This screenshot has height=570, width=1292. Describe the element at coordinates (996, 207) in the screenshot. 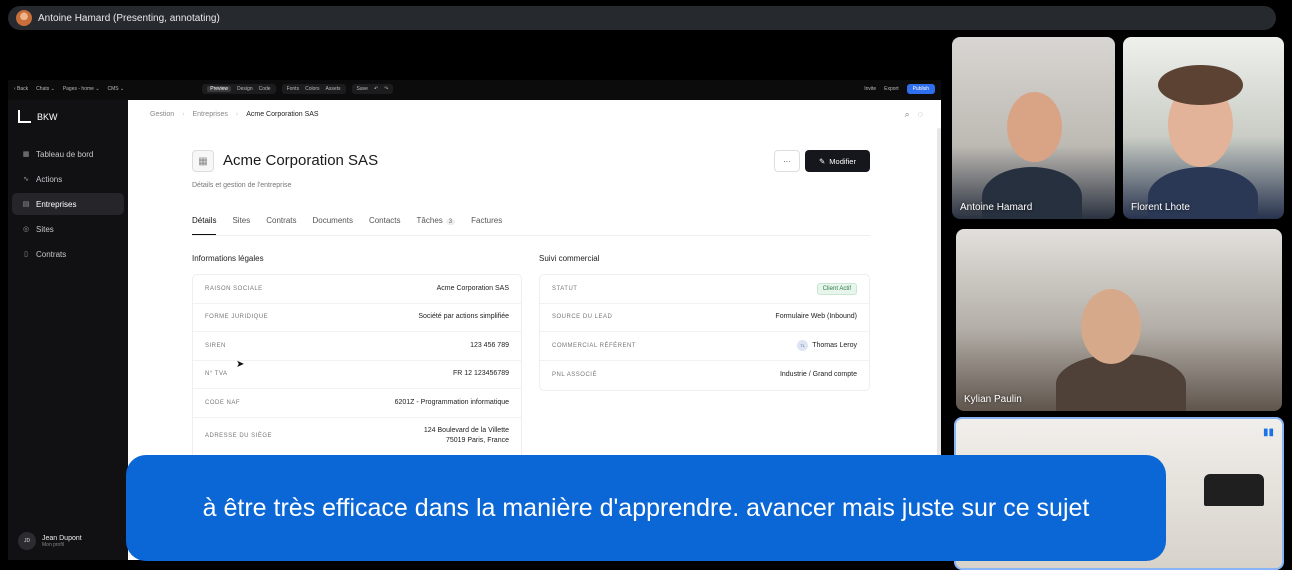

I see `participant-name: Antoine Hamard` at that location.